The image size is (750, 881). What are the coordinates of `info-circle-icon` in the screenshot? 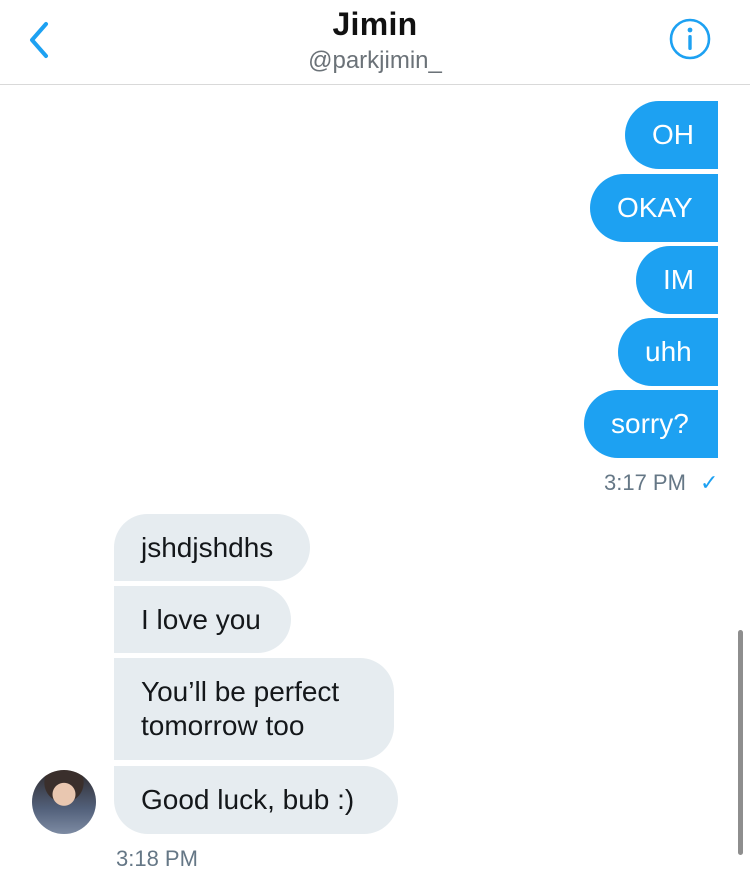 It's located at (690, 39).